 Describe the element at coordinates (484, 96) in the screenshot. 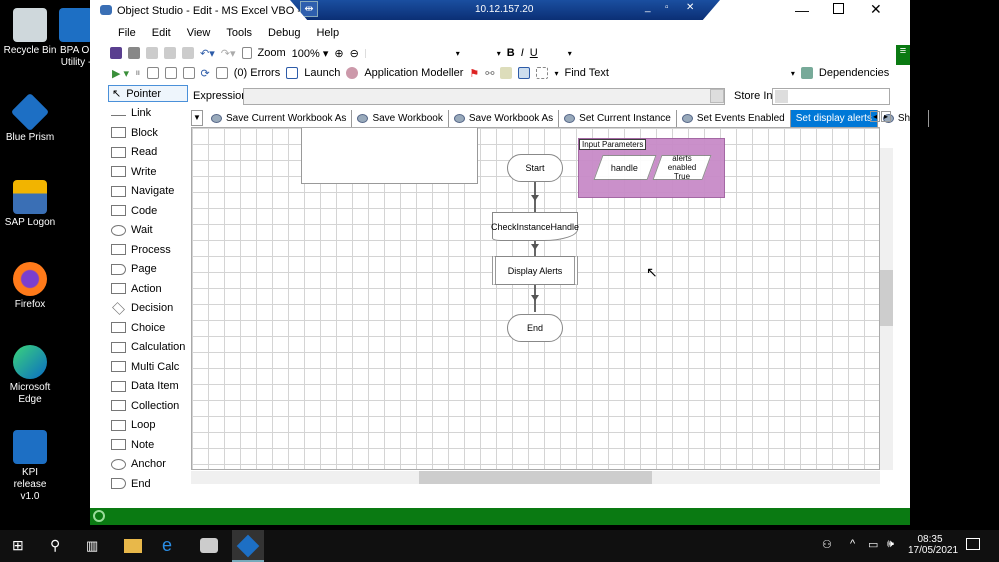

I see `expression-input` at that location.